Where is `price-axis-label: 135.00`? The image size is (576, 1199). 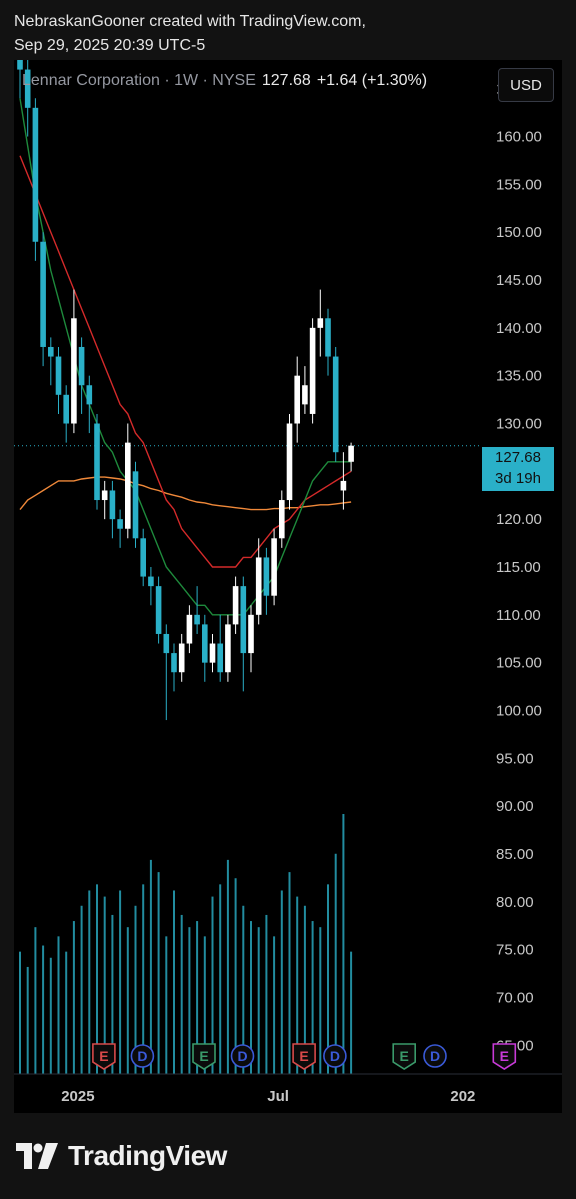 price-axis-label: 135.00 is located at coordinates (519, 376).